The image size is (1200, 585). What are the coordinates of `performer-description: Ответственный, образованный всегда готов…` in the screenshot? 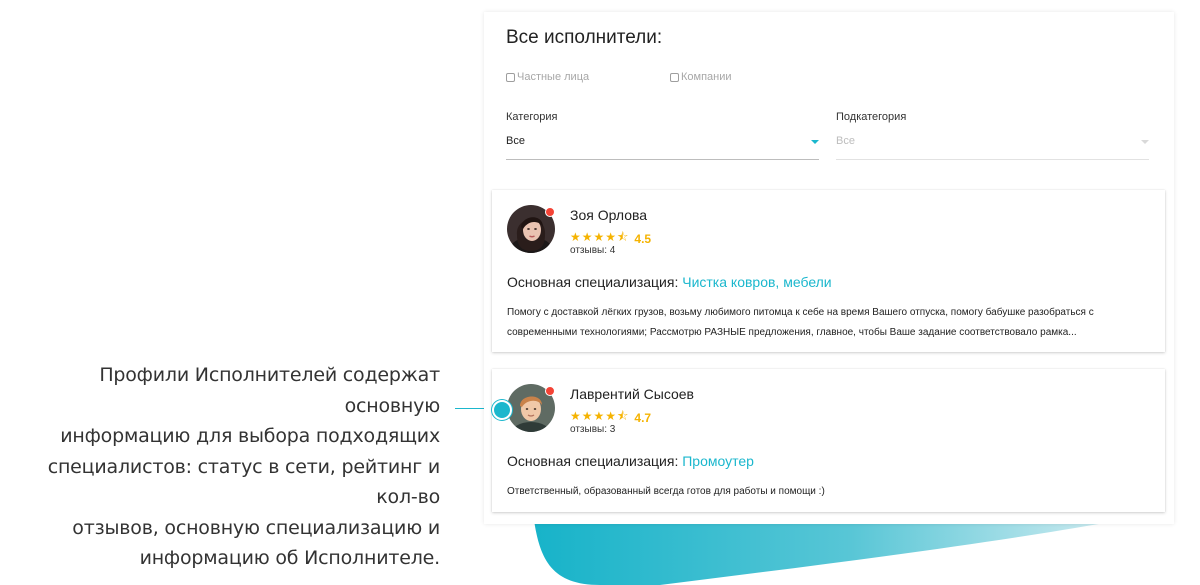 It's located at (666, 491).